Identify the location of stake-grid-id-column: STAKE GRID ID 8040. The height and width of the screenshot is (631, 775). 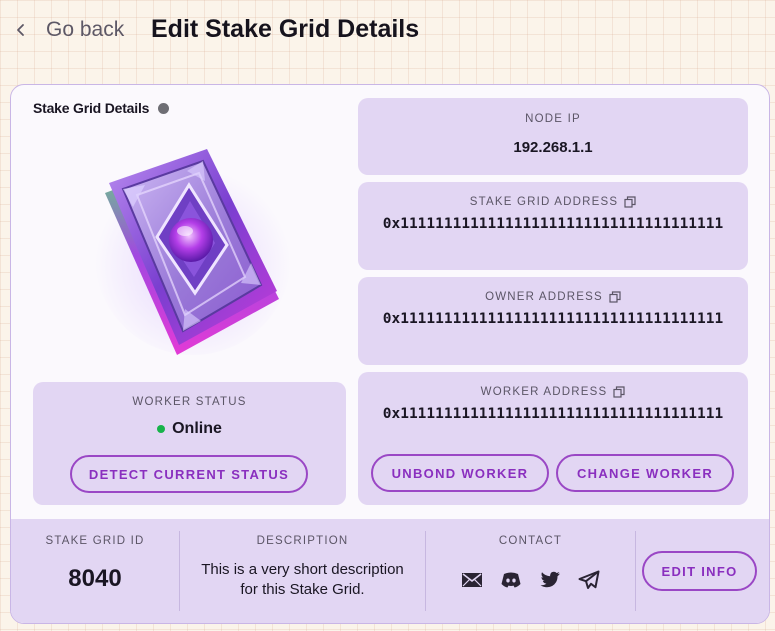
(95, 571).